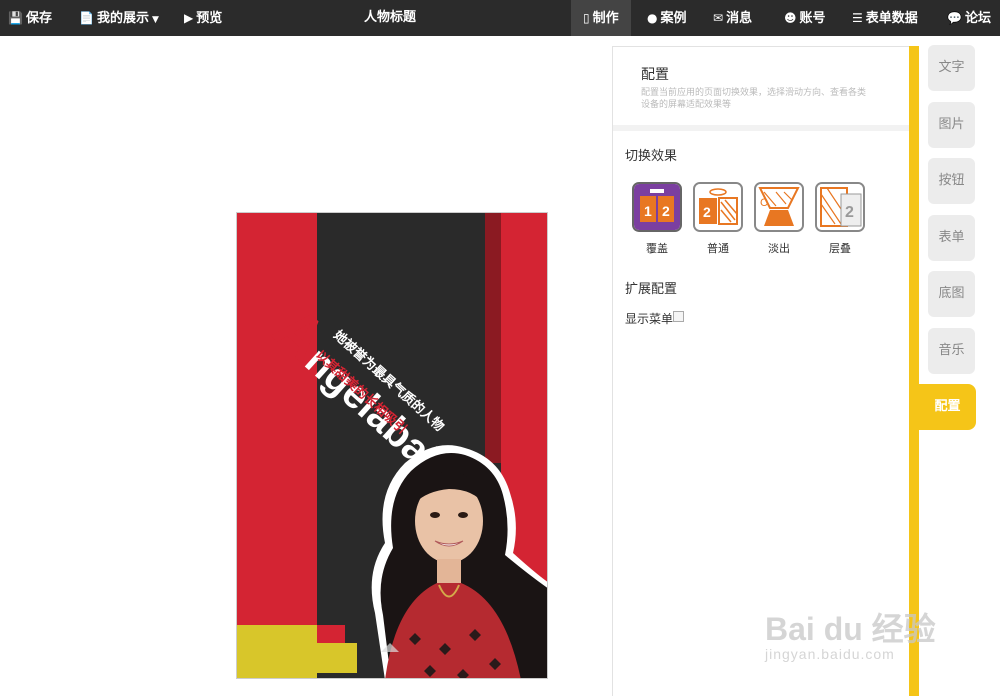 Image resolution: width=1000 pixels, height=696 pixels. Describe the element at coordinates (586, 18) in the screenshot. I see `mobile-icon: ▯` at that location.